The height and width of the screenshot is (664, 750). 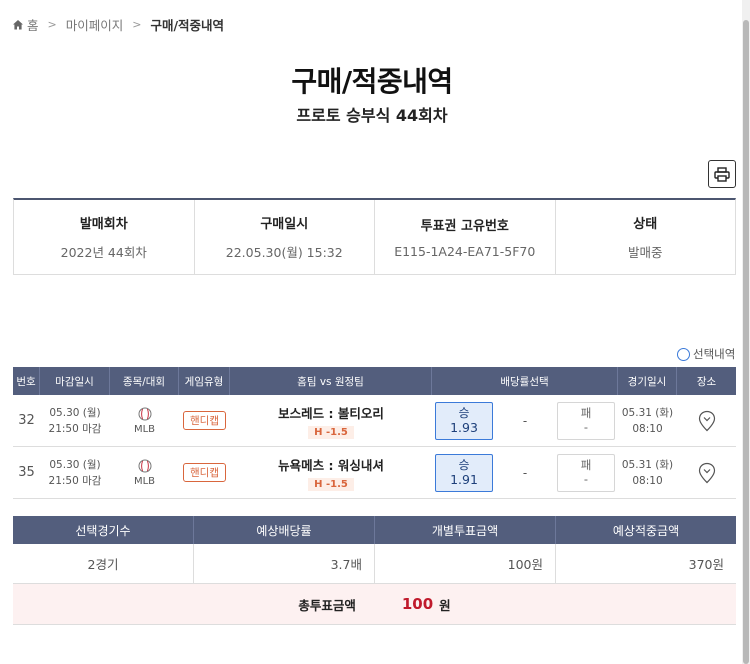 What do you see at coordinates (372, 115) in the screenshot?
I see `page-subtitle: 프로토 승부식 44회차` at bounding box center [372, 115].